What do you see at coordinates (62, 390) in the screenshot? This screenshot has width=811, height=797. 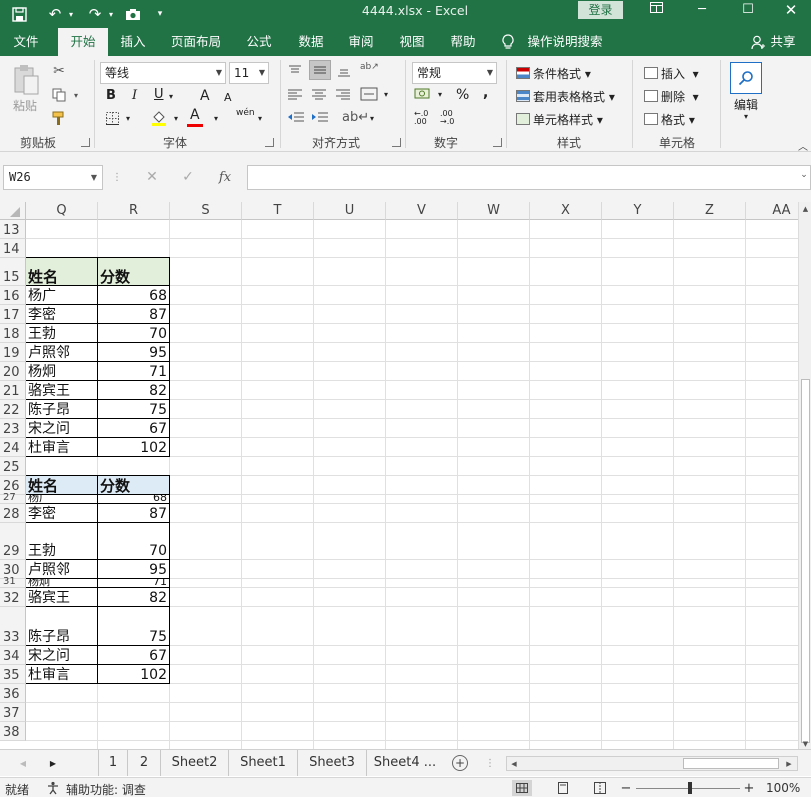 I see `table-cell-name: 骆宾王` at bounding box center [62, 390].